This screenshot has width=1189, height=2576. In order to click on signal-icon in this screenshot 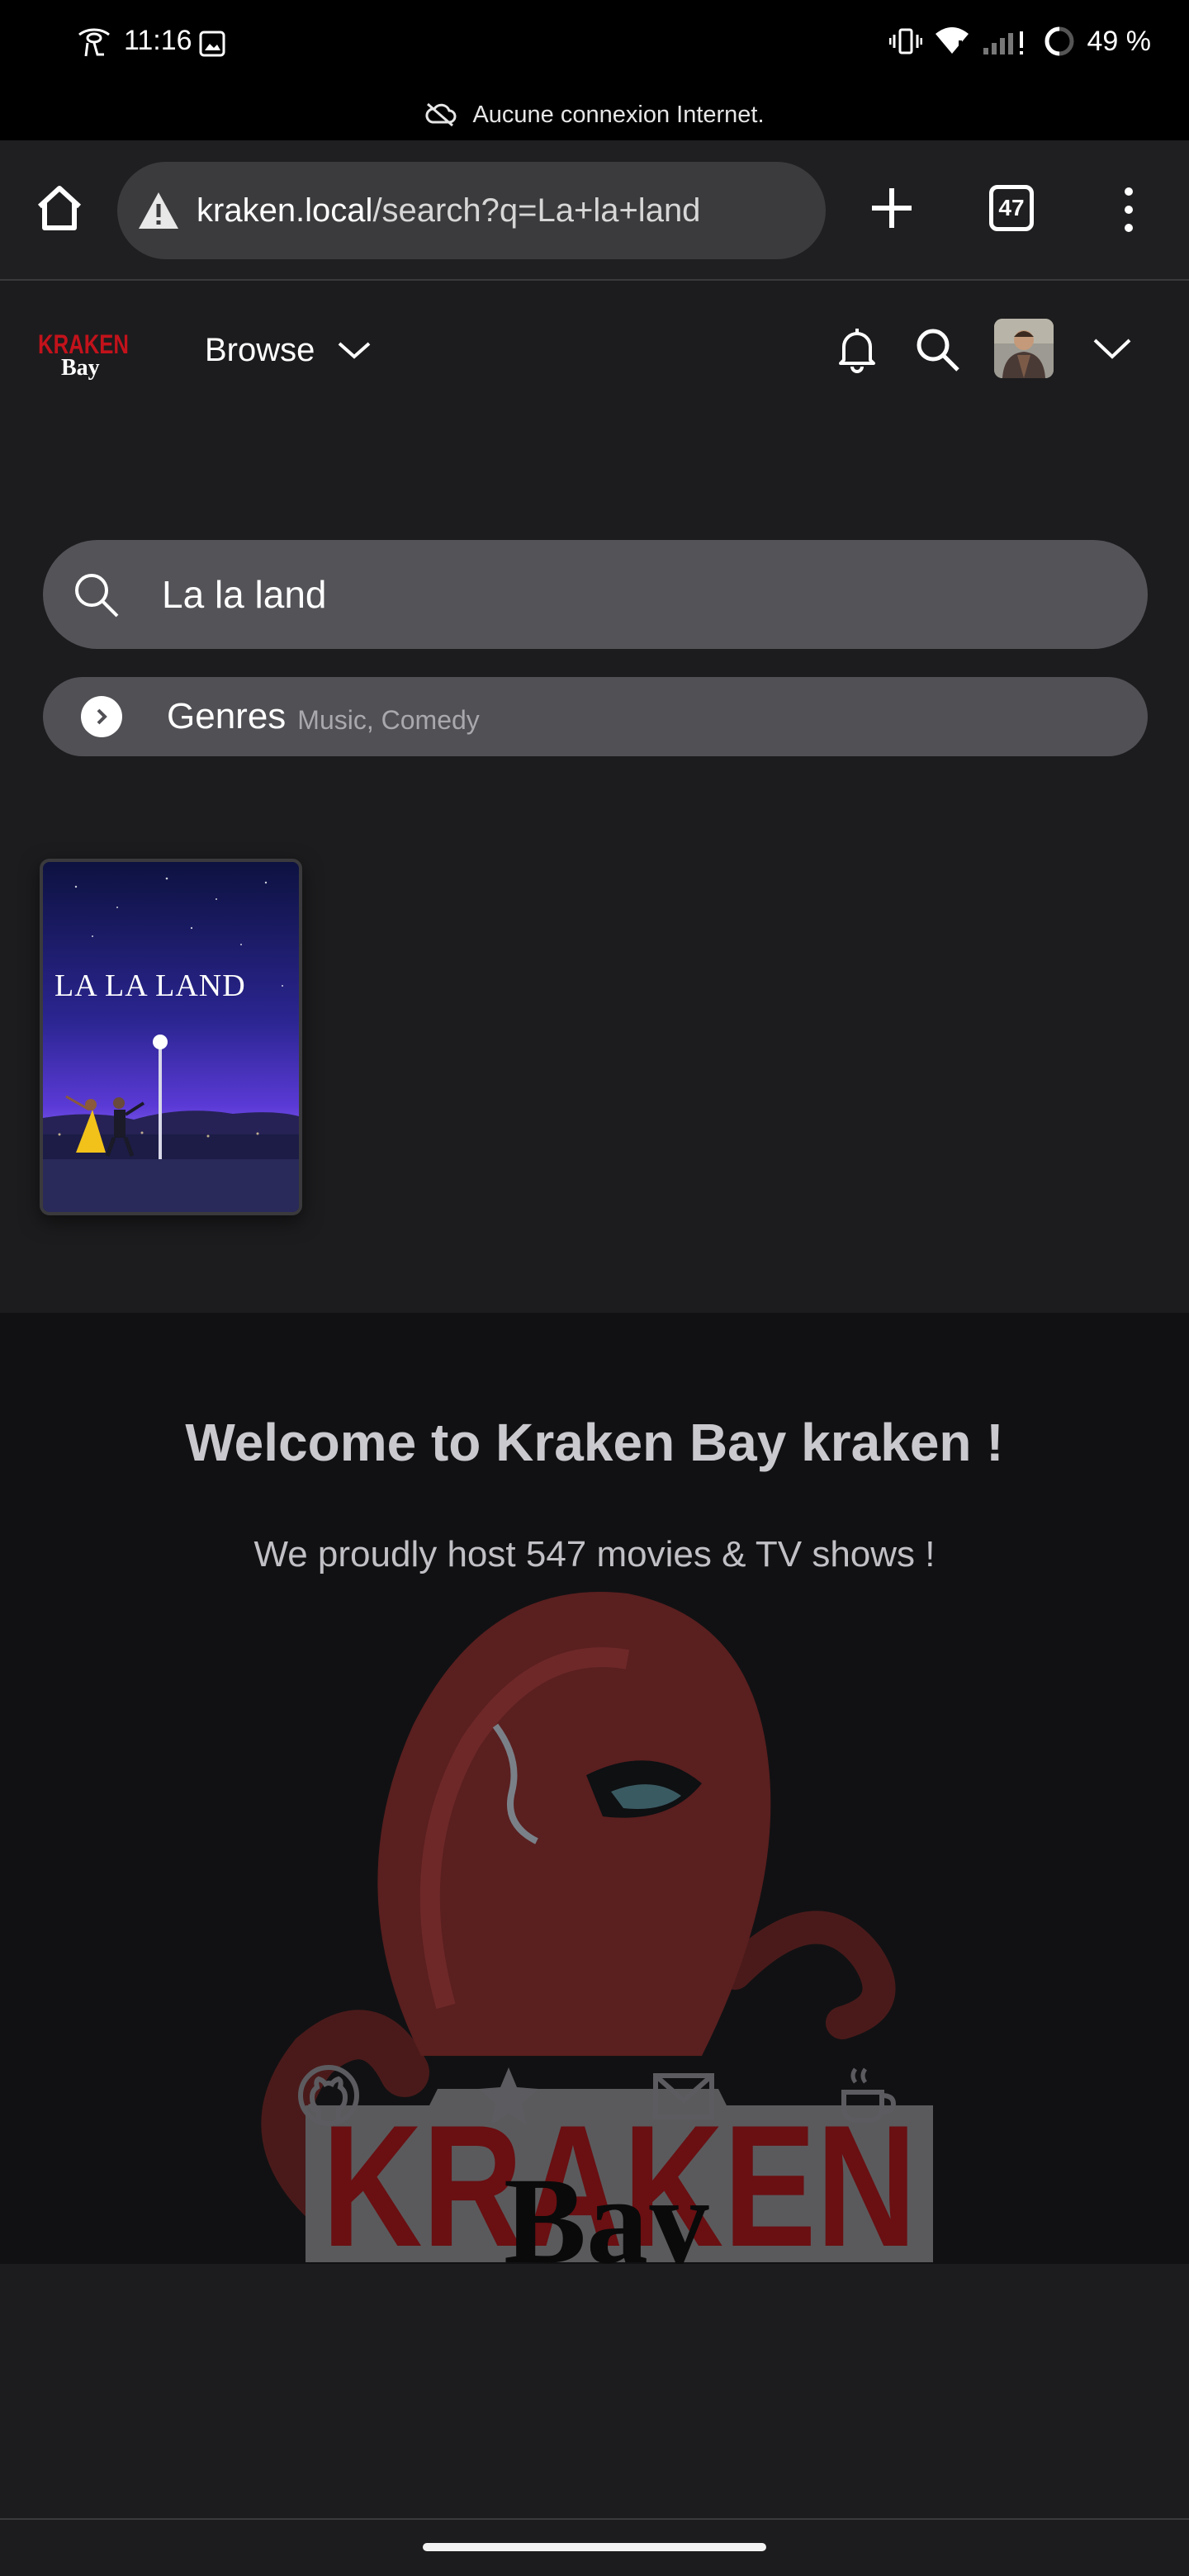, I will do `click(1003, 42)`.